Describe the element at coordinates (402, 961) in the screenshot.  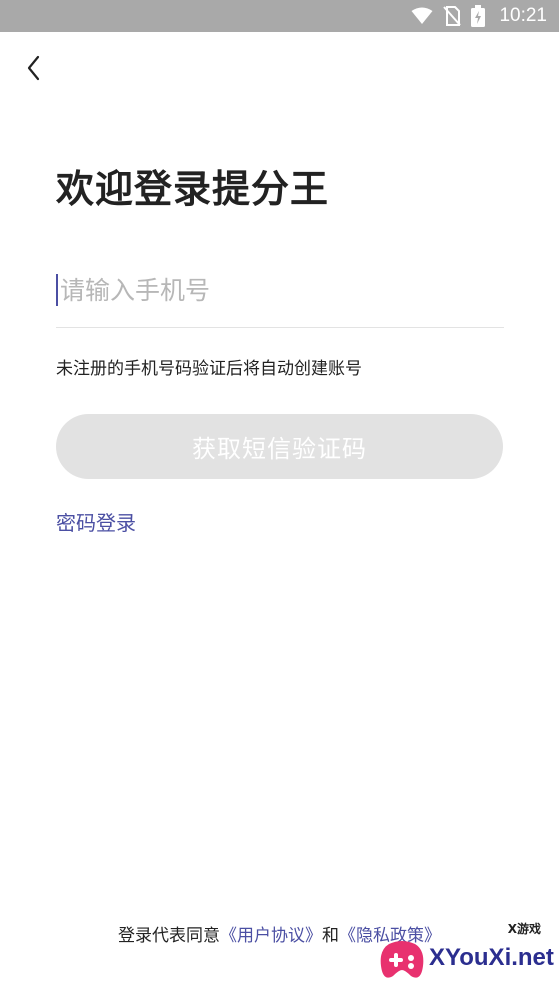
I see `gamepad-logo-icon` at that location.